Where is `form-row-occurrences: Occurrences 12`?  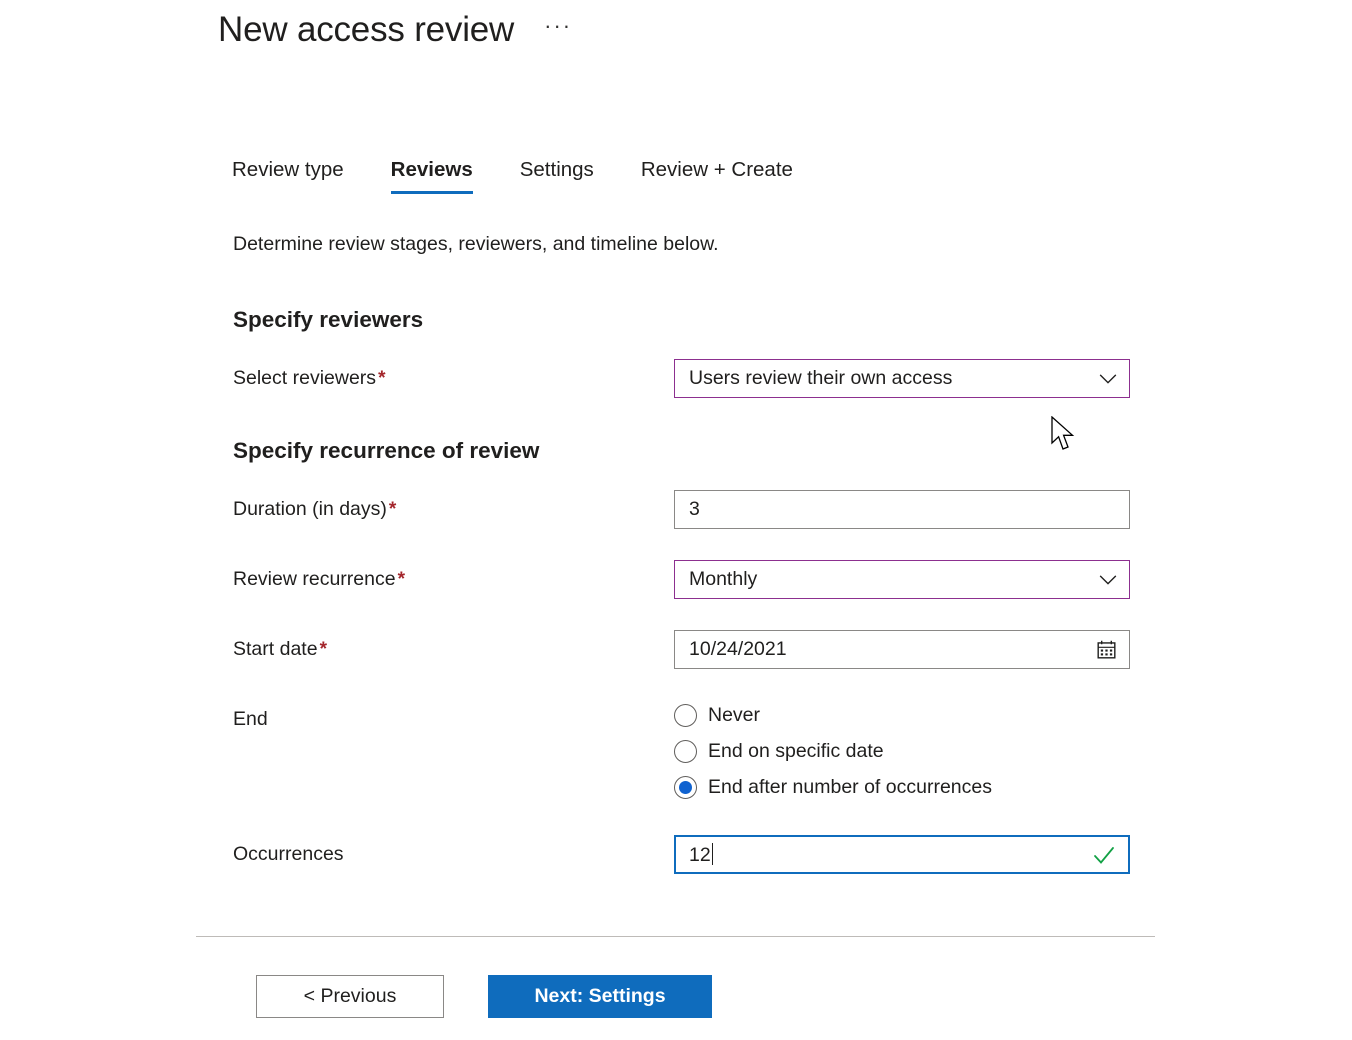 form-row-occurrences: Occurrences 12 is located at coordinates (683, 854).